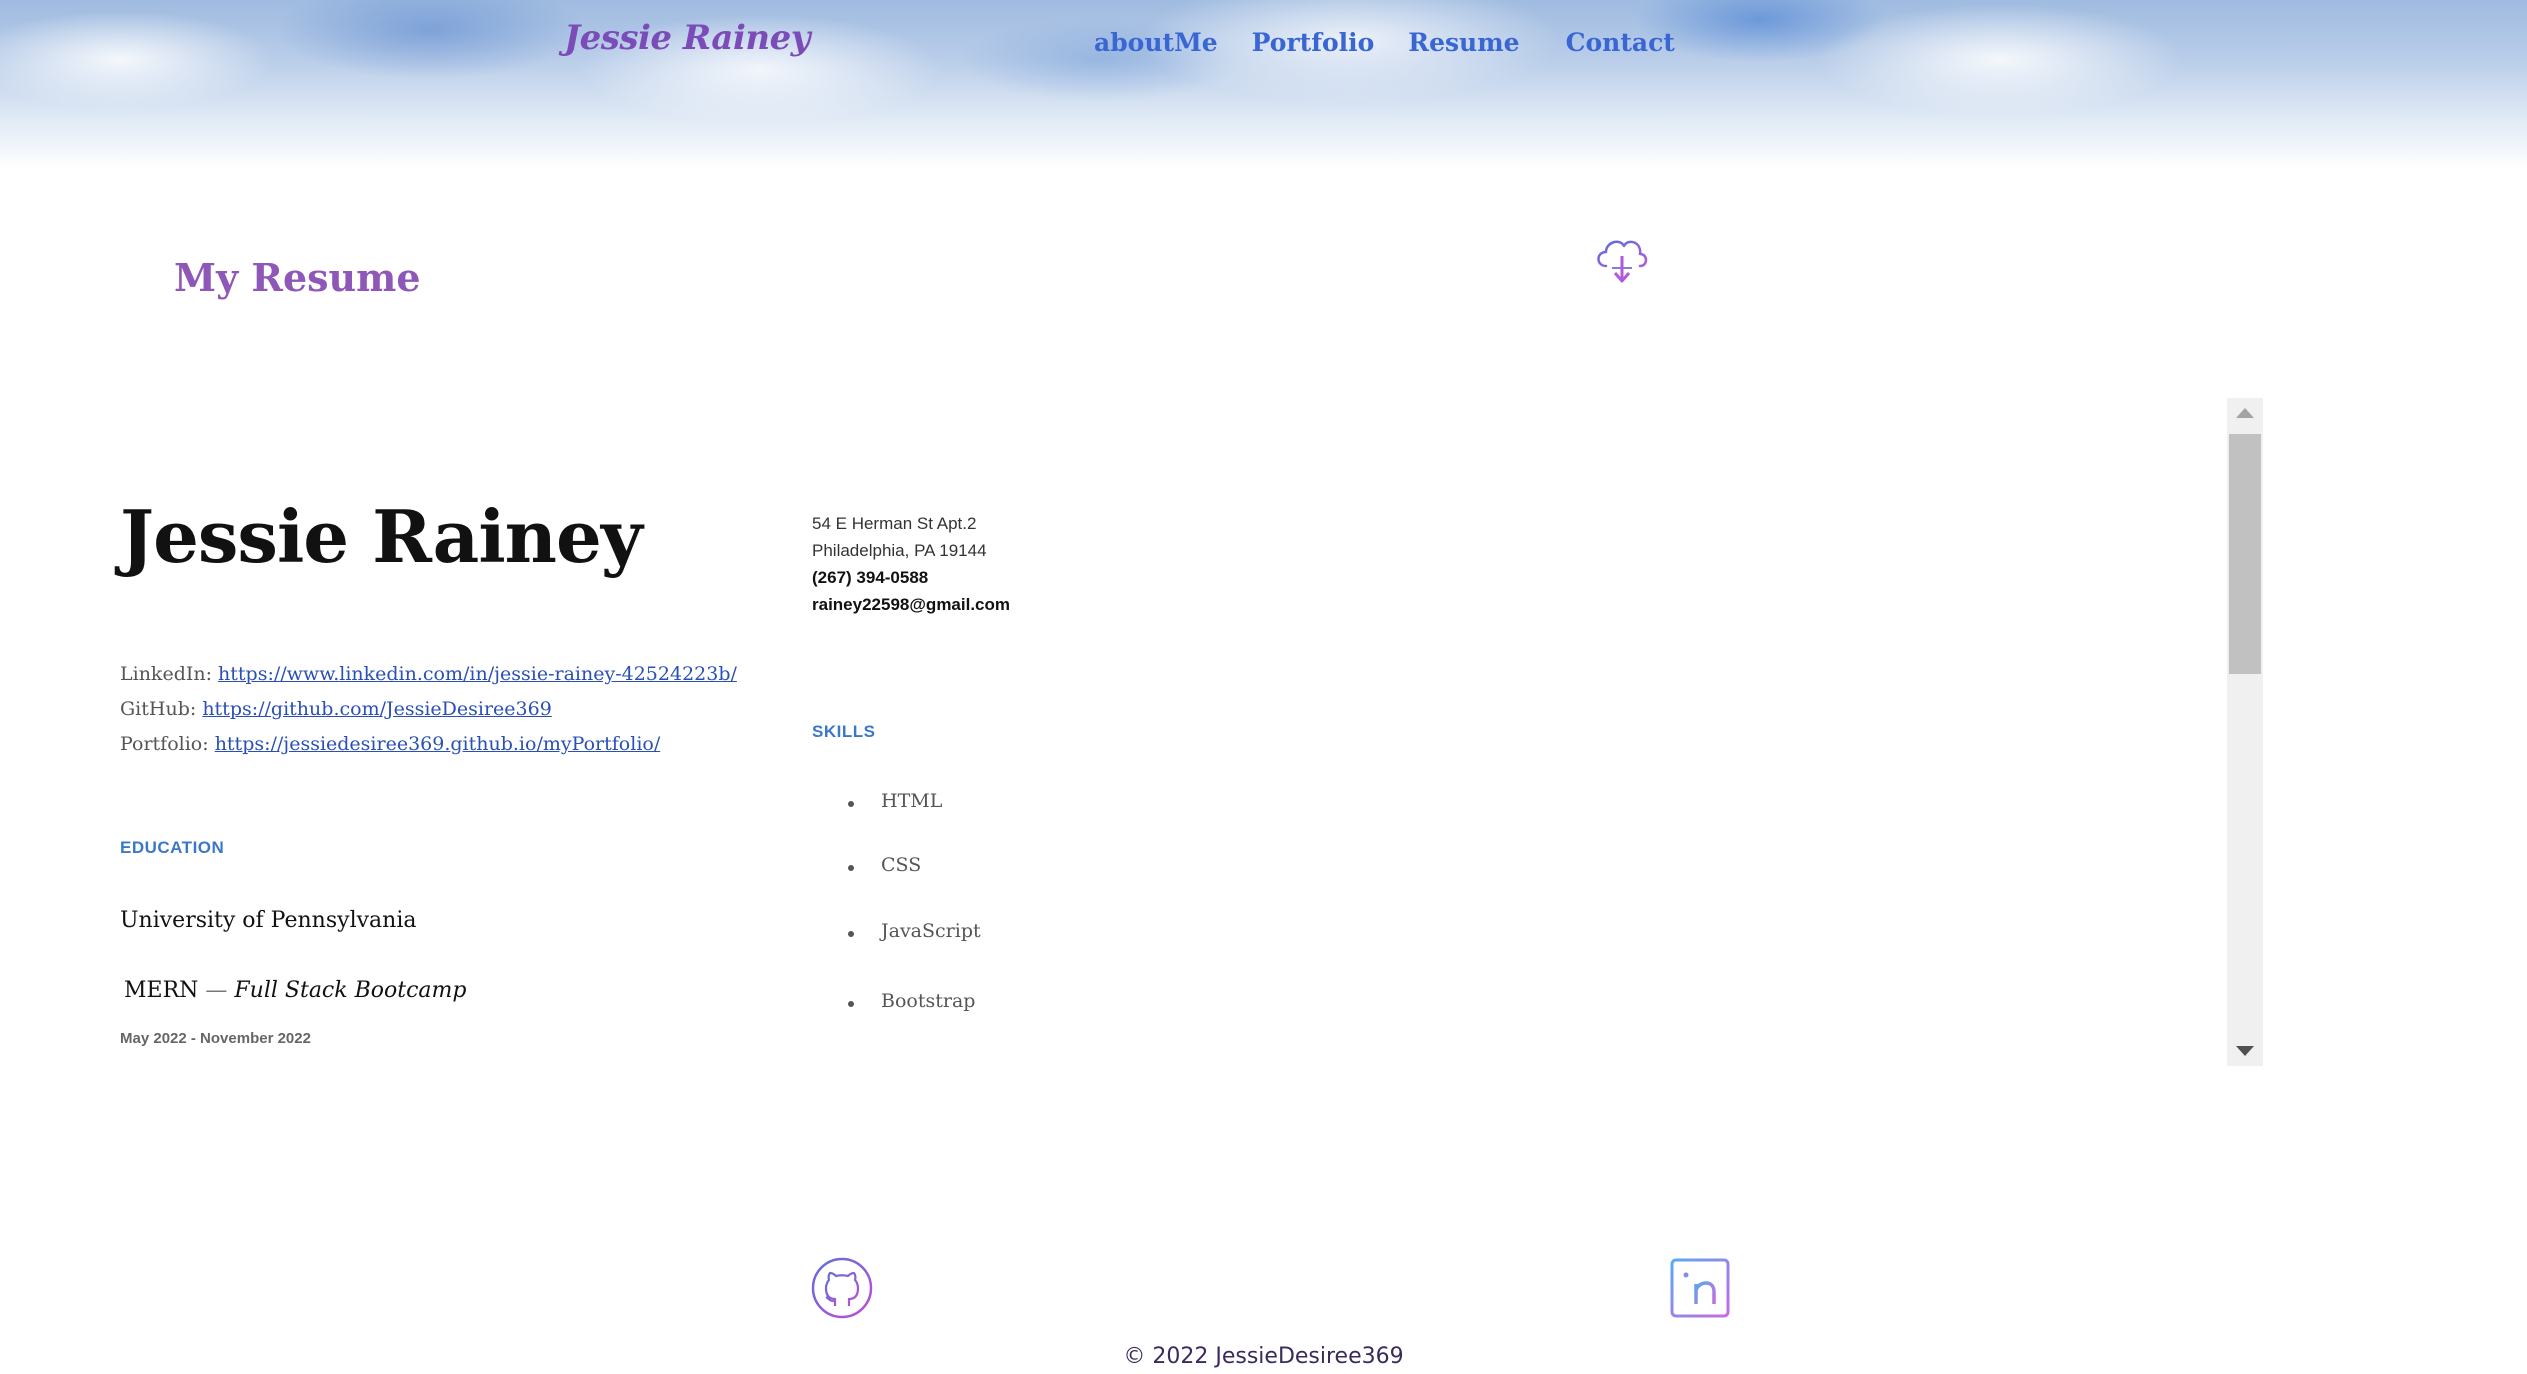 This screenshot has height=1374, width=2527. Describe the element at coordinates (350, 990) in the screenshot. I see `program-name: Full Stack Bootcamp` at that location.